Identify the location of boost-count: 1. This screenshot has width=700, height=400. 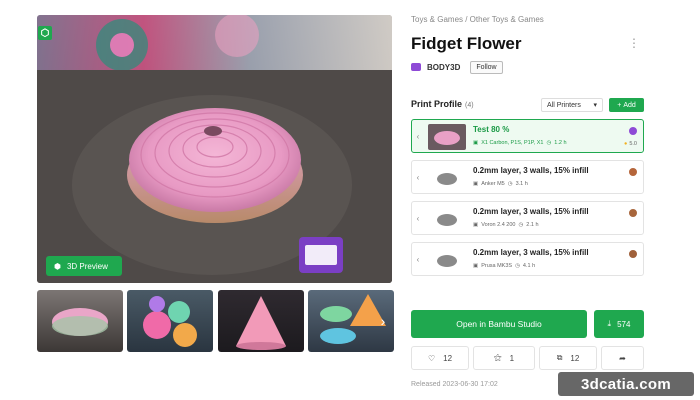
(512, 358).